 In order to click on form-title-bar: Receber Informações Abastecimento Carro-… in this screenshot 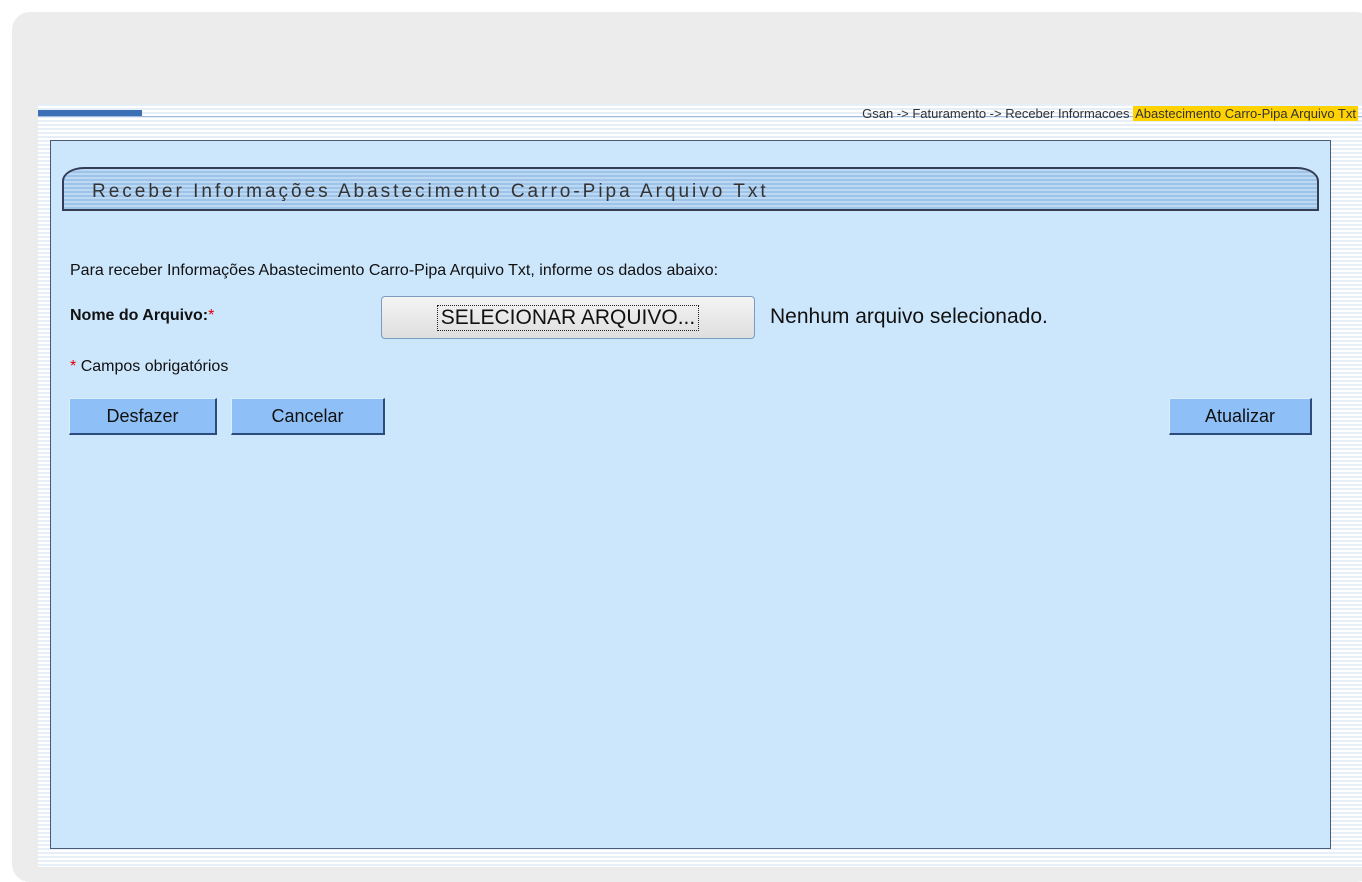, I will do `click(690, 189)`.